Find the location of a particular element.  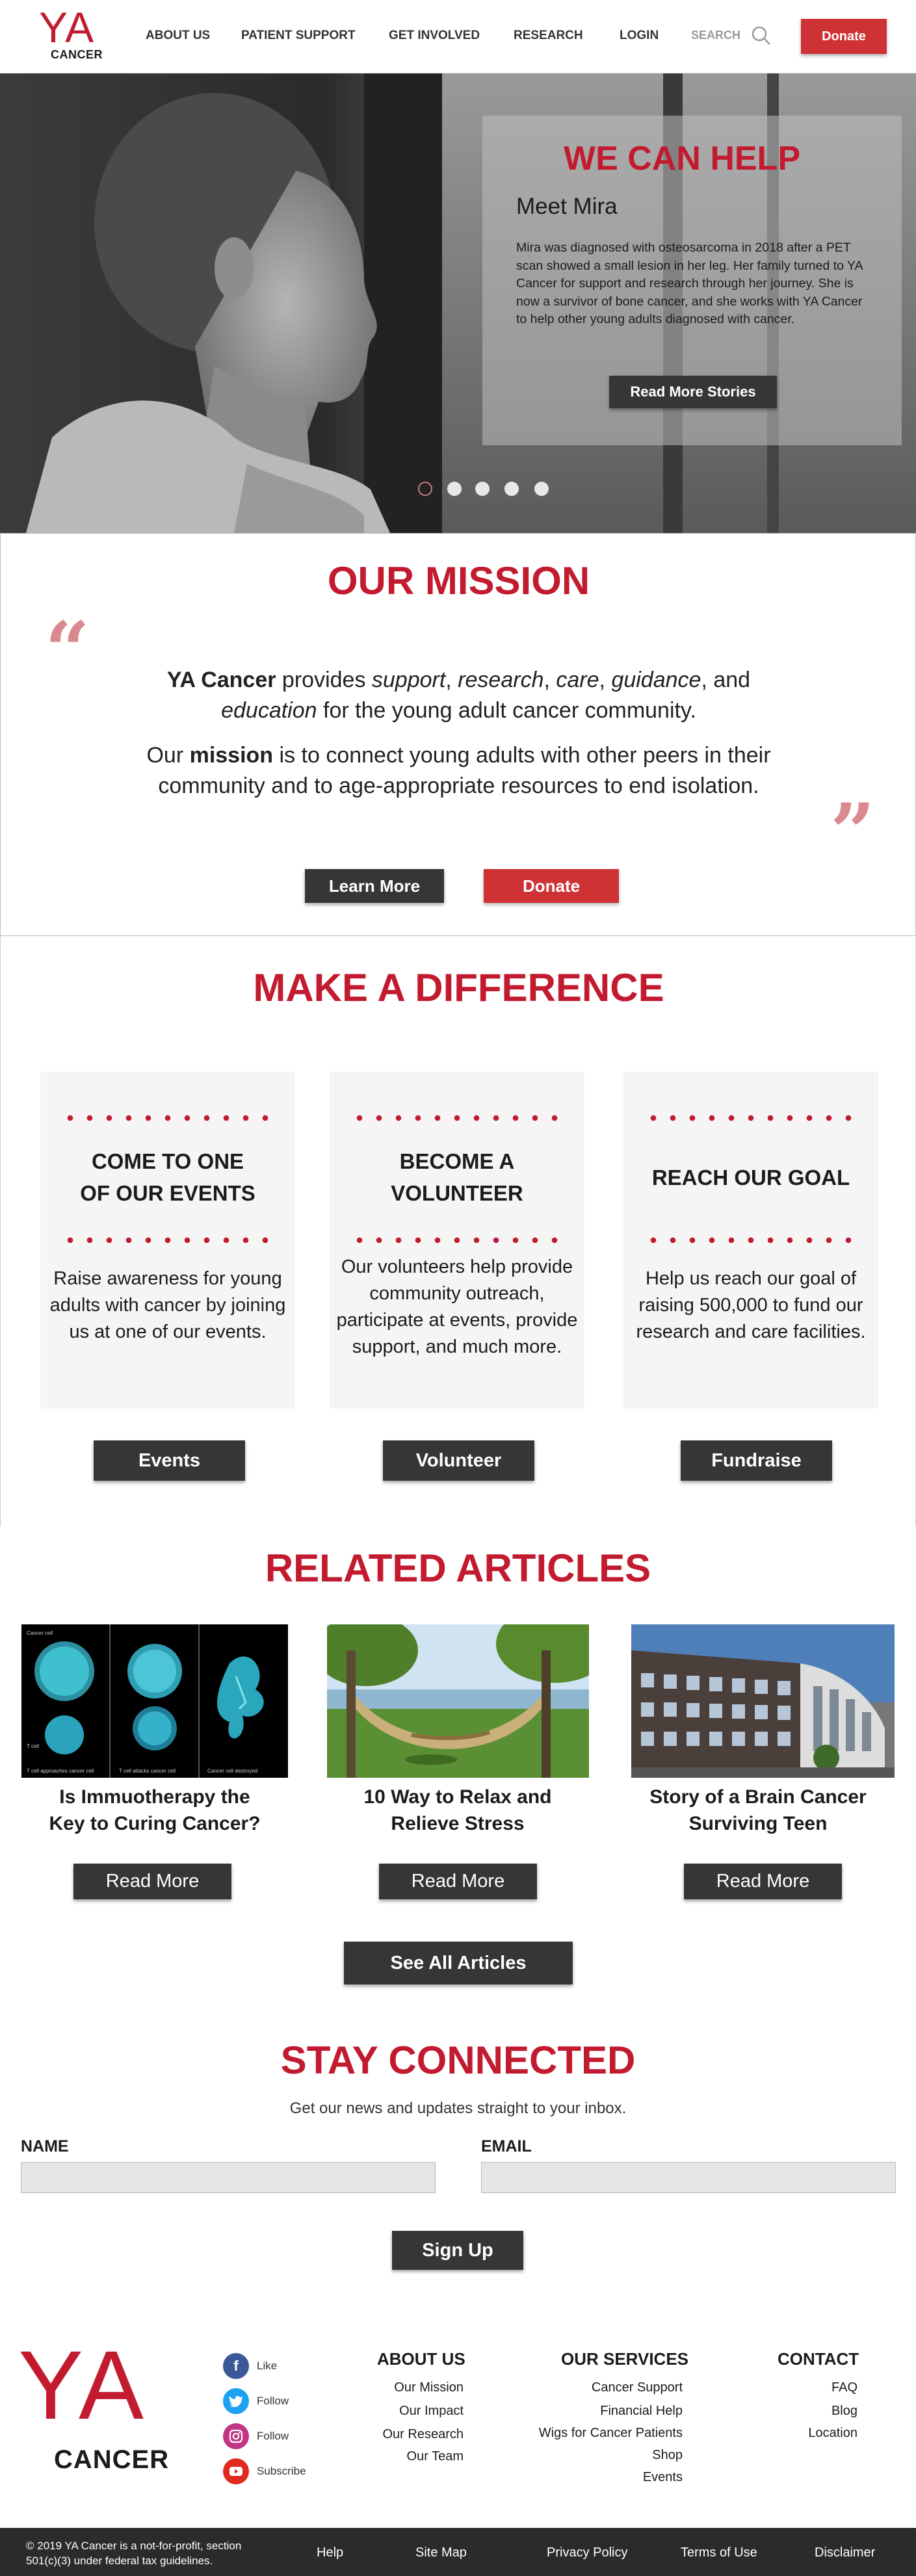

sign-up-button: Sign Up is located at coordinates (457, 2250).